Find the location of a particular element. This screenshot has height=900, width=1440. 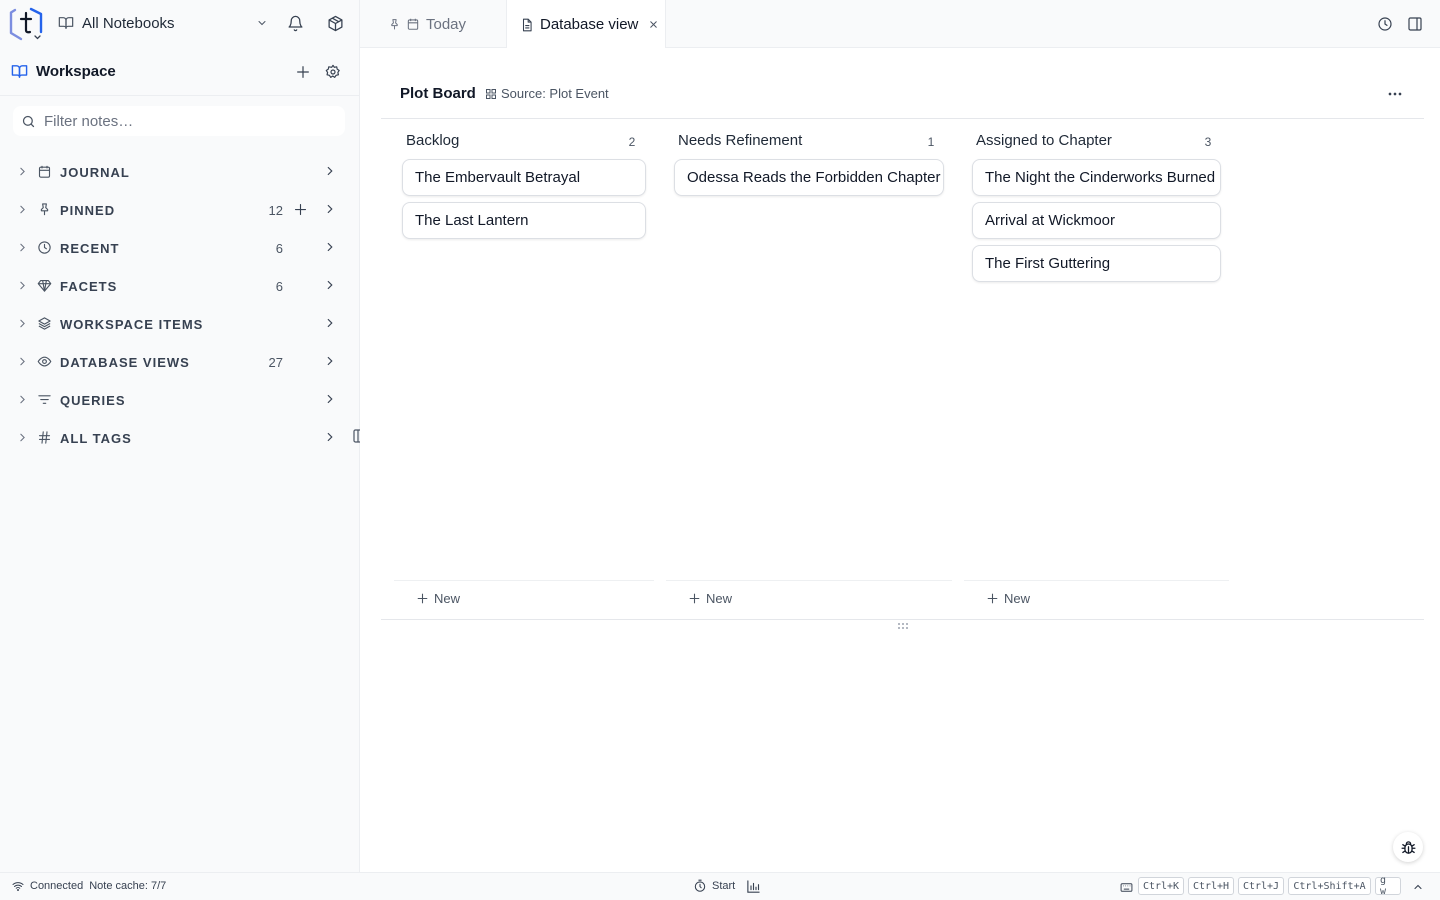

column-count: 3 is located at coordinates (1208, 142).